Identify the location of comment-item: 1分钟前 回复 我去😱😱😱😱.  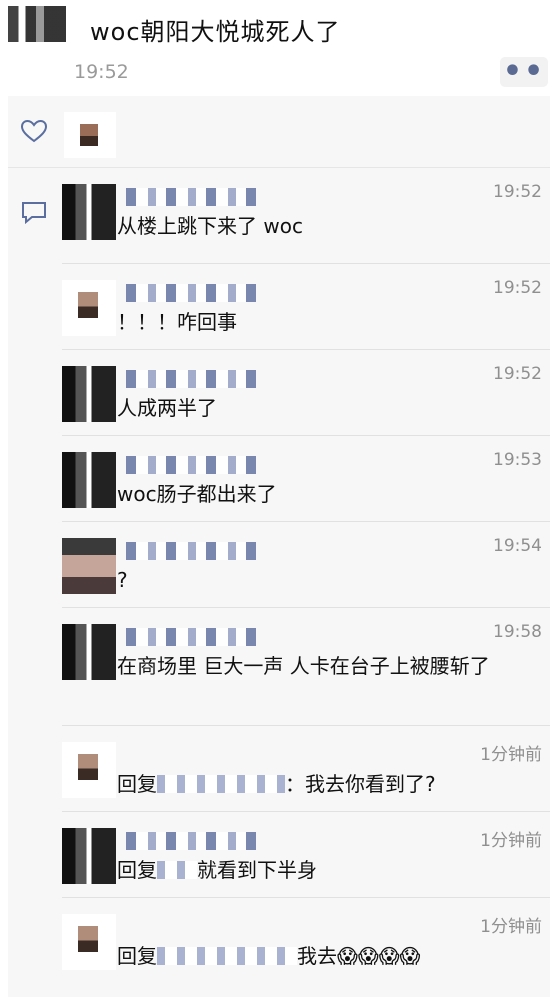
(306, 941).